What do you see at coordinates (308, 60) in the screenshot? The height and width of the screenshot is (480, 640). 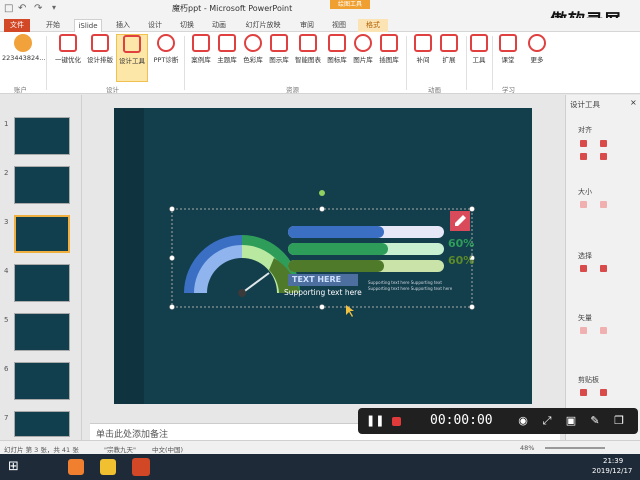 I see `smart-chart-label: 智能图表` at bounding box center [308, 60].